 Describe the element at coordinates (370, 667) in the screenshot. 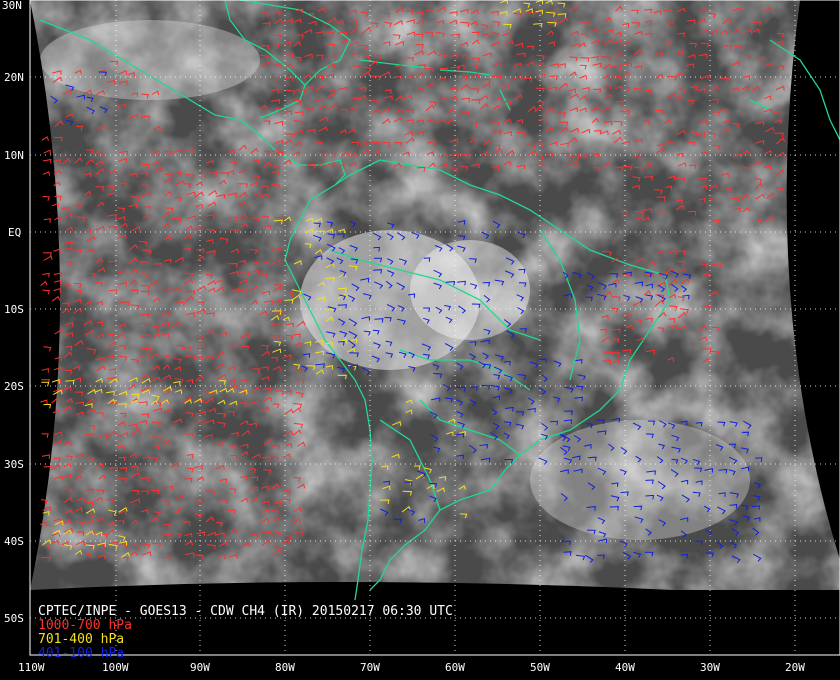

I see `lon-label-70w: 70W` at that location.